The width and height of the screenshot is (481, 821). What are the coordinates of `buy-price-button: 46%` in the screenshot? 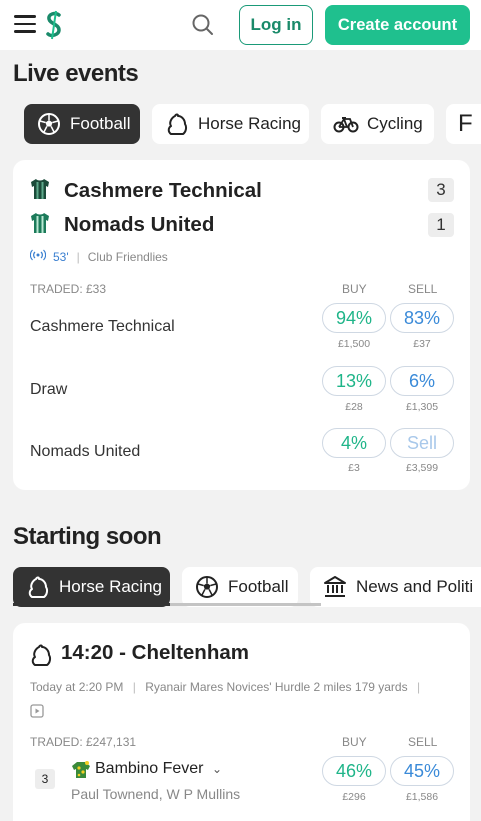 It's located at (354, 771).